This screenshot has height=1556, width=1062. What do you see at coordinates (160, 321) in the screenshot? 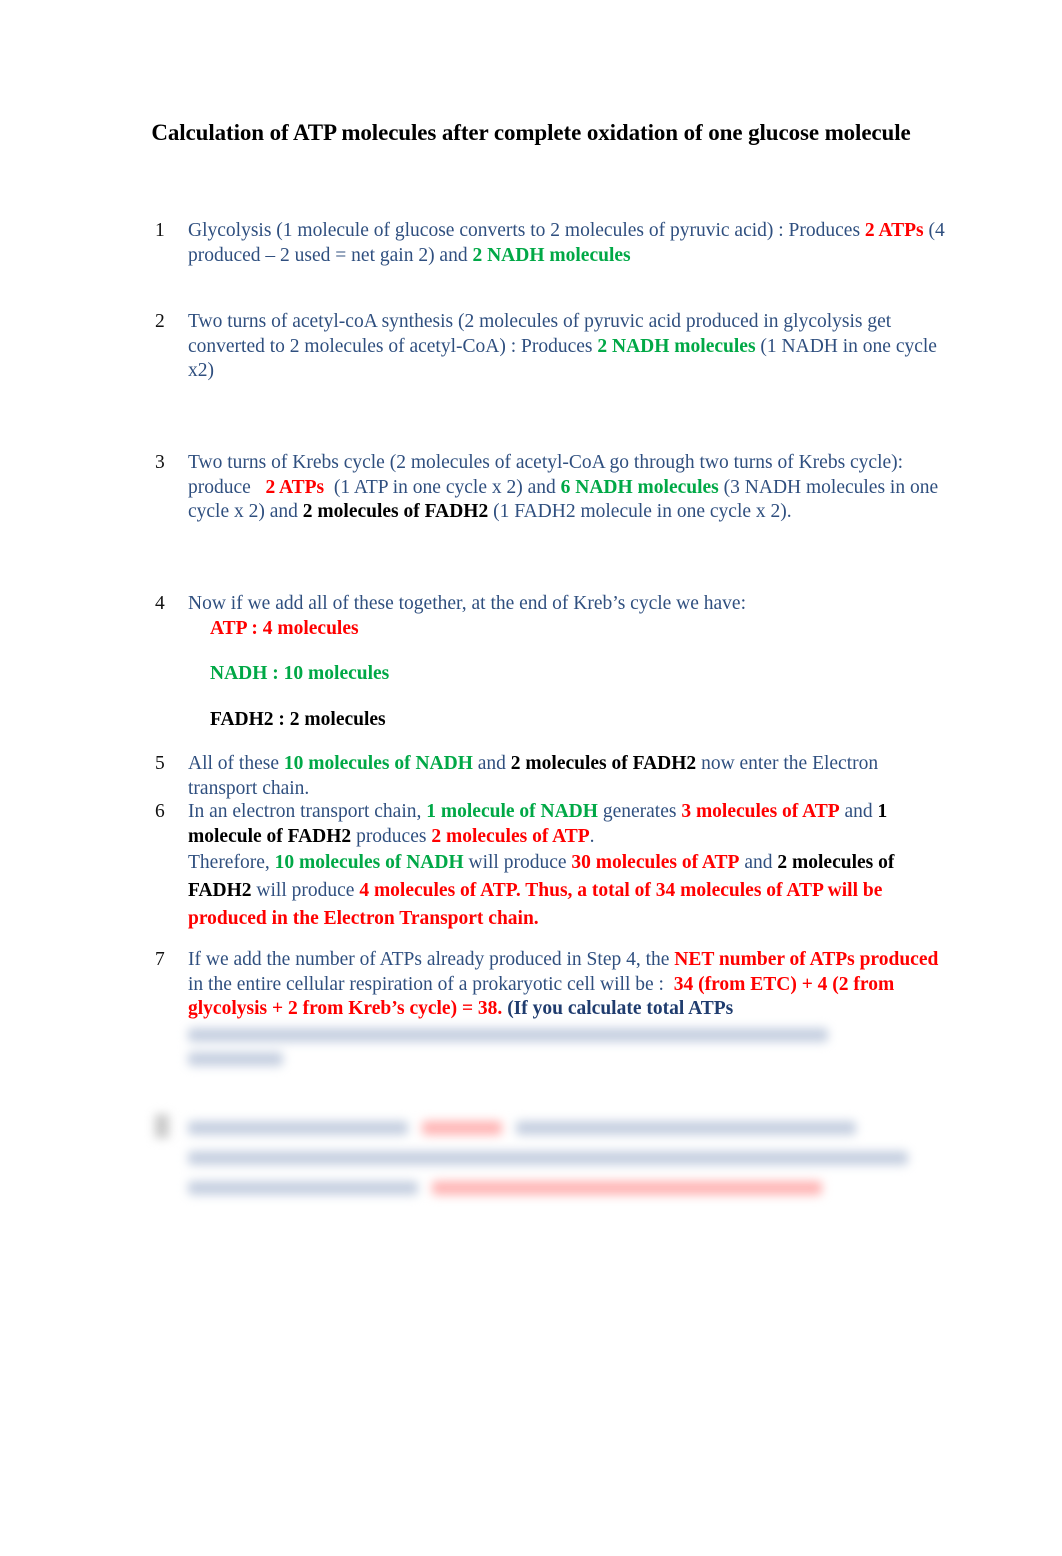
I see `step-number: 2` at bounding box center [160, 321].